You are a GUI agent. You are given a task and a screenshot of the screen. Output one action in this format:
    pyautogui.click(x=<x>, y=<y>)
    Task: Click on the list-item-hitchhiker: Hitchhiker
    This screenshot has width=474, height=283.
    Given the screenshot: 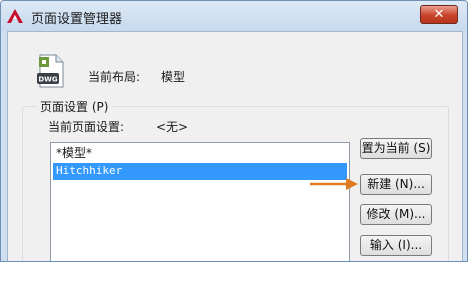 What is the action you would take?
    pyautogui.click(x=200, y=171)
    